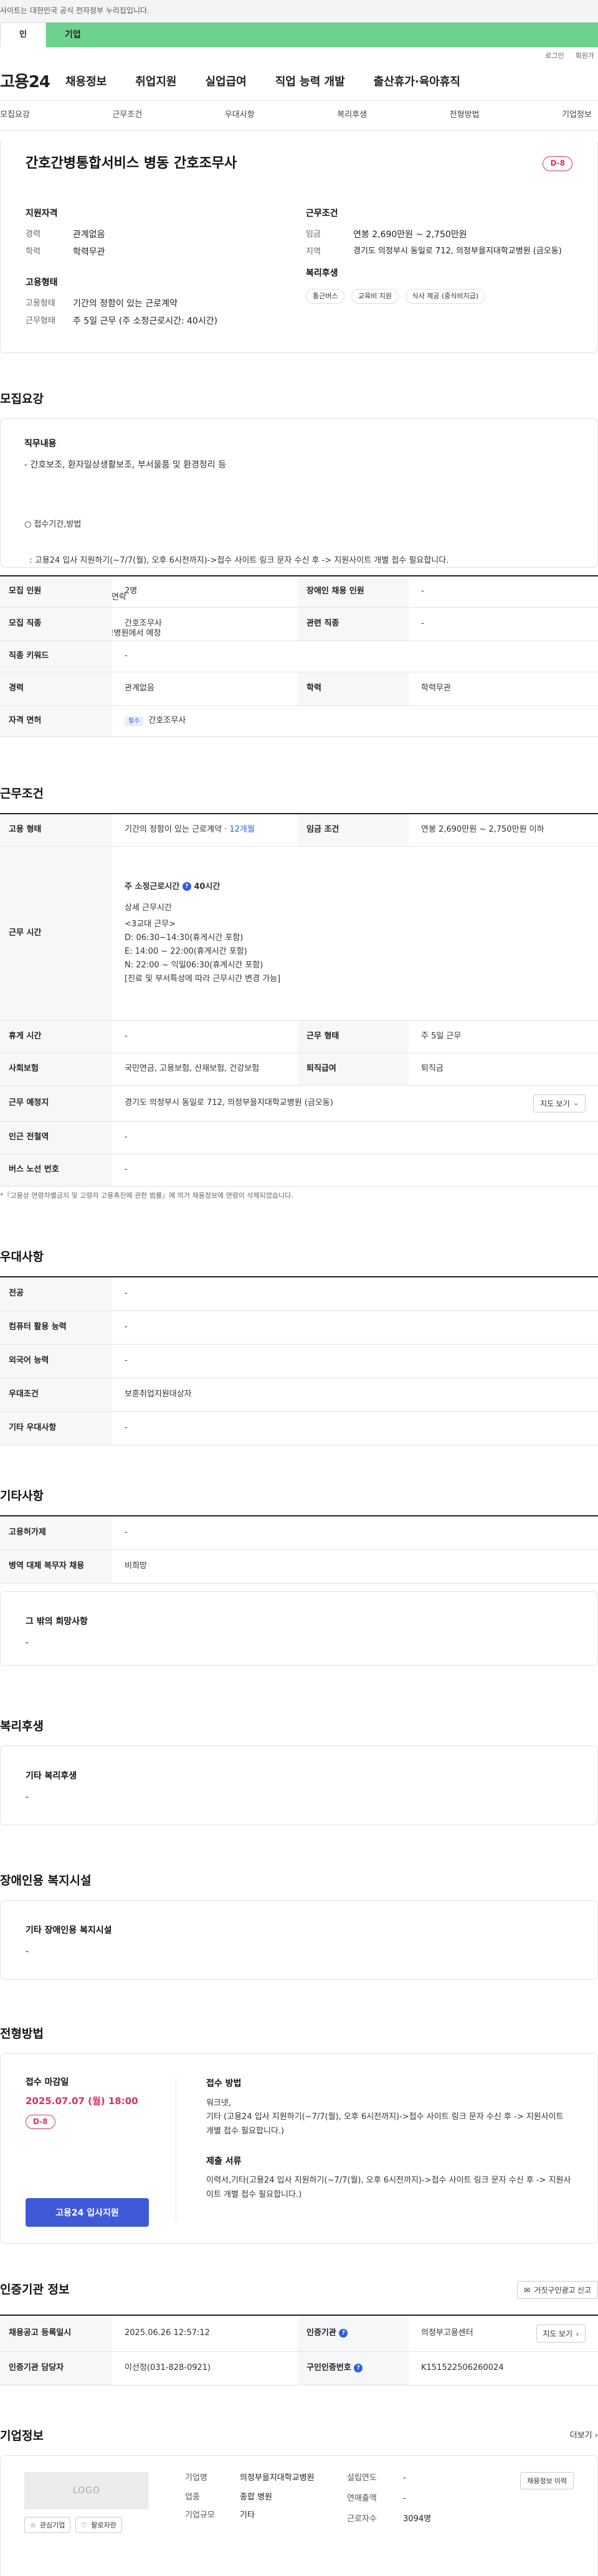 The width and height of the screenshot is (598, 2576). I want to click on cert-agency-label: 인증기관, so click(321, 2333).